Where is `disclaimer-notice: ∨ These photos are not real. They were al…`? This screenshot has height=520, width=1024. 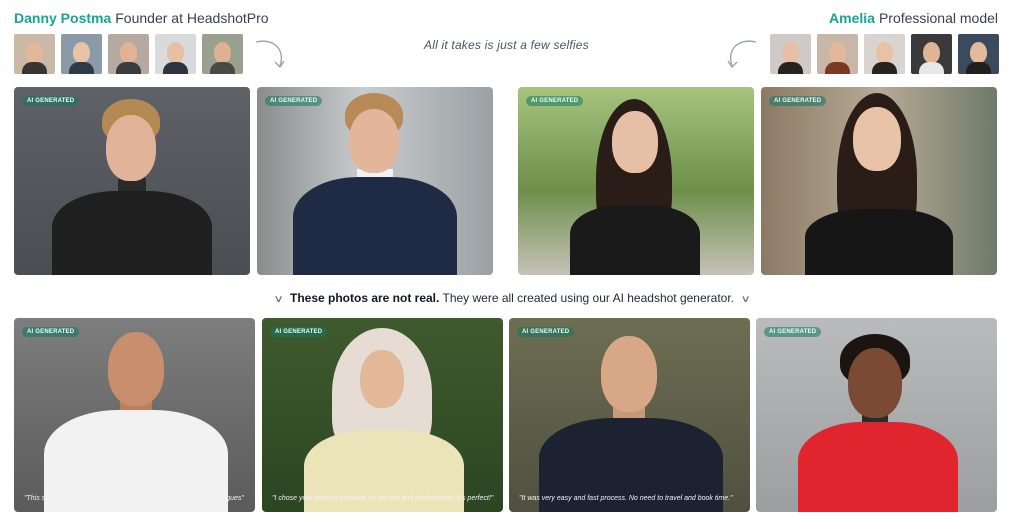
disclaimer-notice: ∨ These photos are not real. They were al… is located at coordinates (512, 298).